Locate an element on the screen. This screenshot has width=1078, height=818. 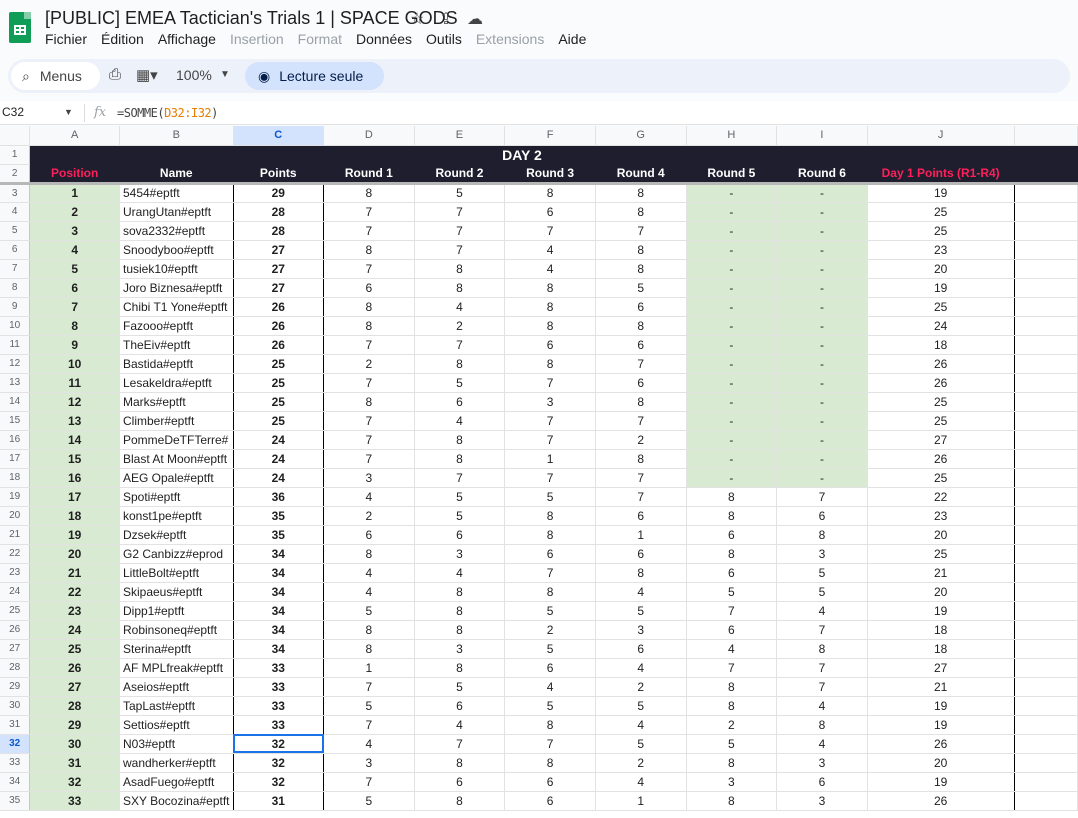
name-cell: Bastida#eptft is located at coordinates (176, 364).